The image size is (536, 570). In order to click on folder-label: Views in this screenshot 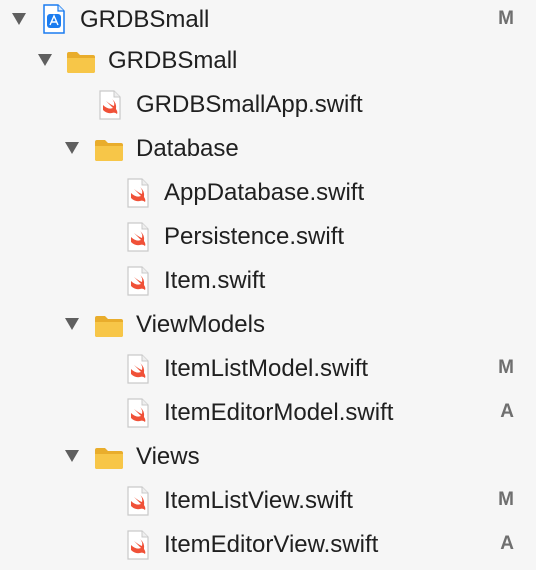, I will do `click(168, 456)`.